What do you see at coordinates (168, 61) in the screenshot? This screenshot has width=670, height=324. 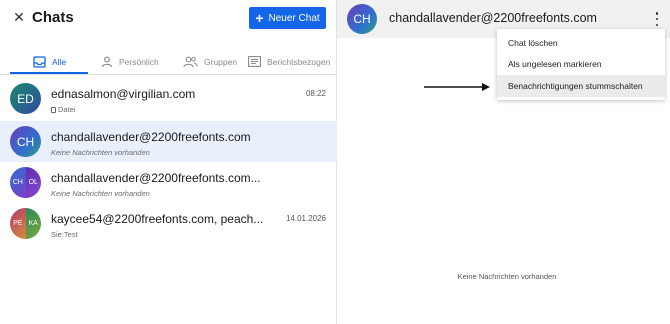 I see `chat-filter-tabs: Alle Persönlich Gruppen Berichtsbezogen` at bounding box center [168, 61].